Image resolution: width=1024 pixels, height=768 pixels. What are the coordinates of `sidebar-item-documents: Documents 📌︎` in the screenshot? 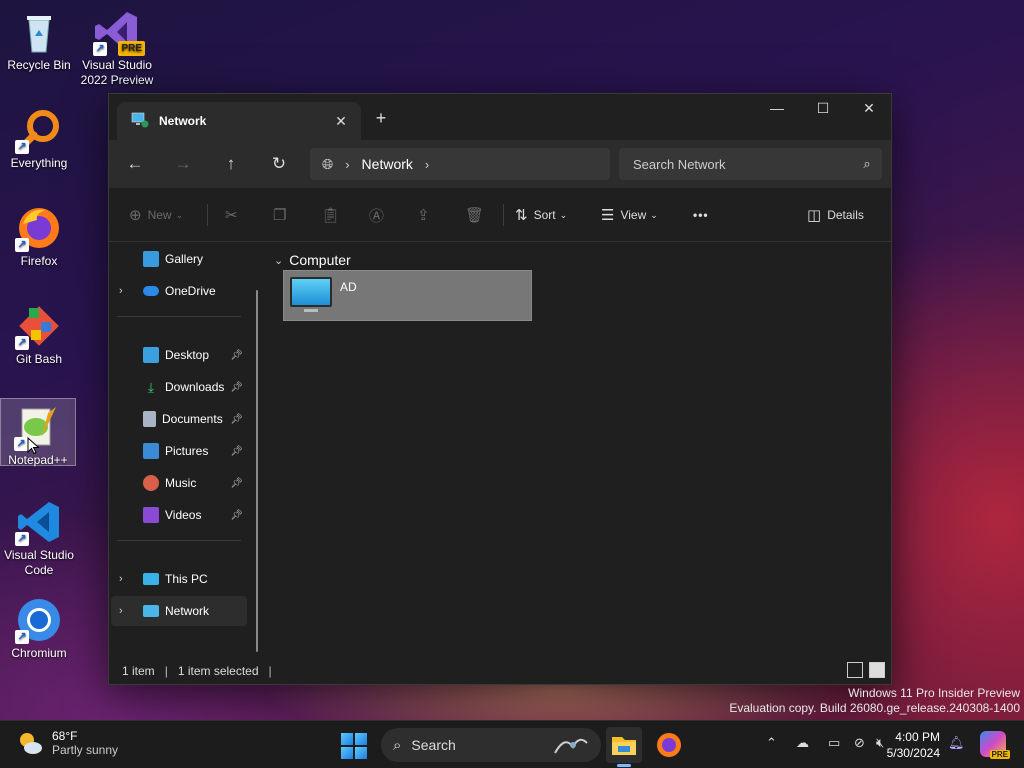 It's located at (179, 419).